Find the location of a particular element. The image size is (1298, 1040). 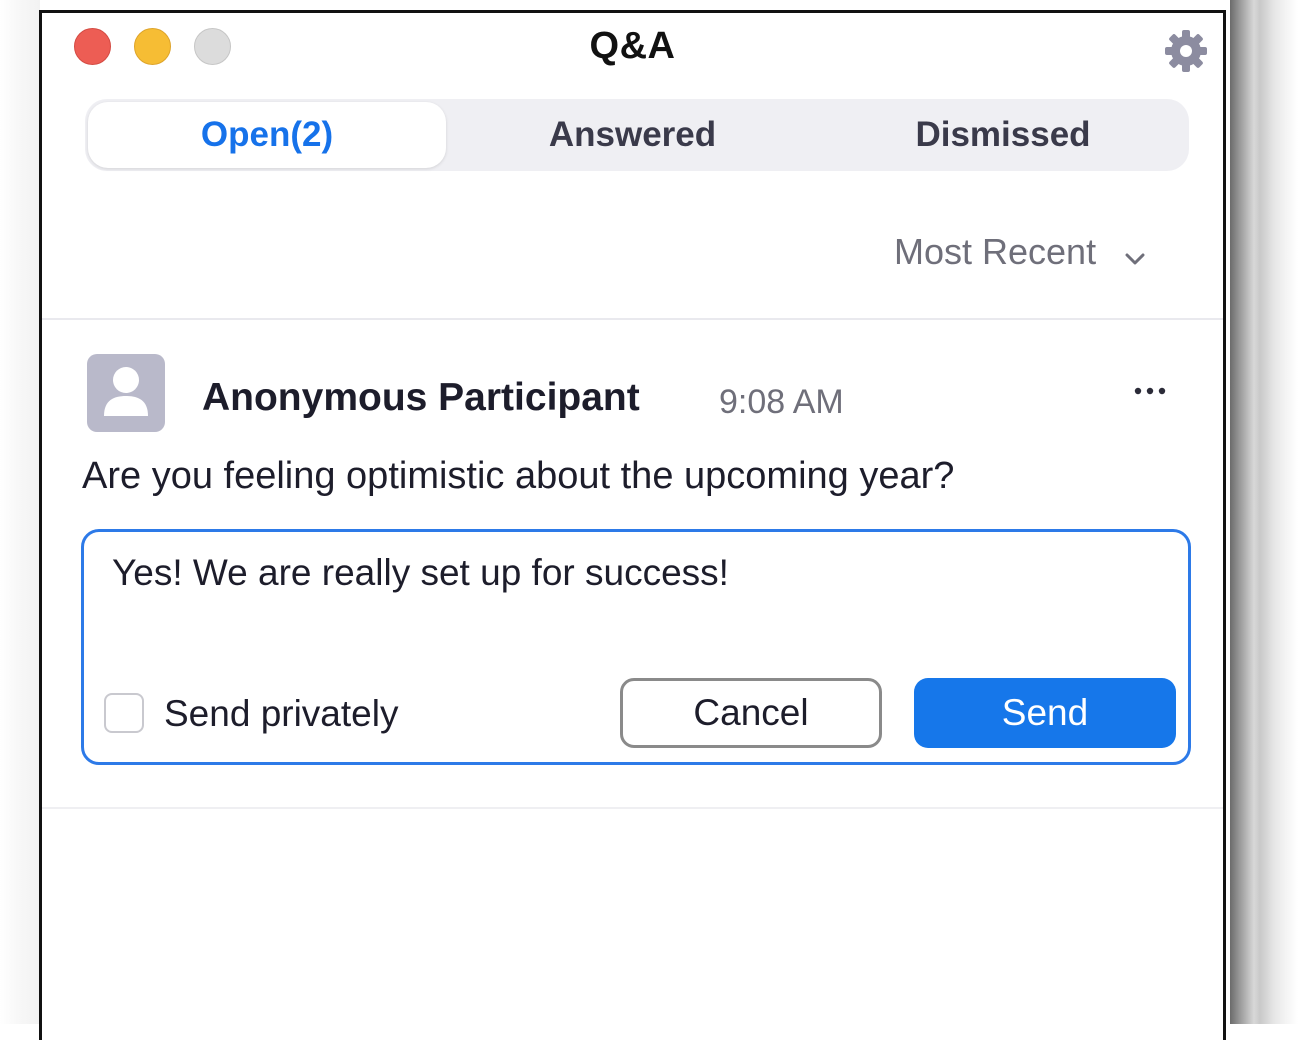

window-shadow is located at coordinates (1264, 512).